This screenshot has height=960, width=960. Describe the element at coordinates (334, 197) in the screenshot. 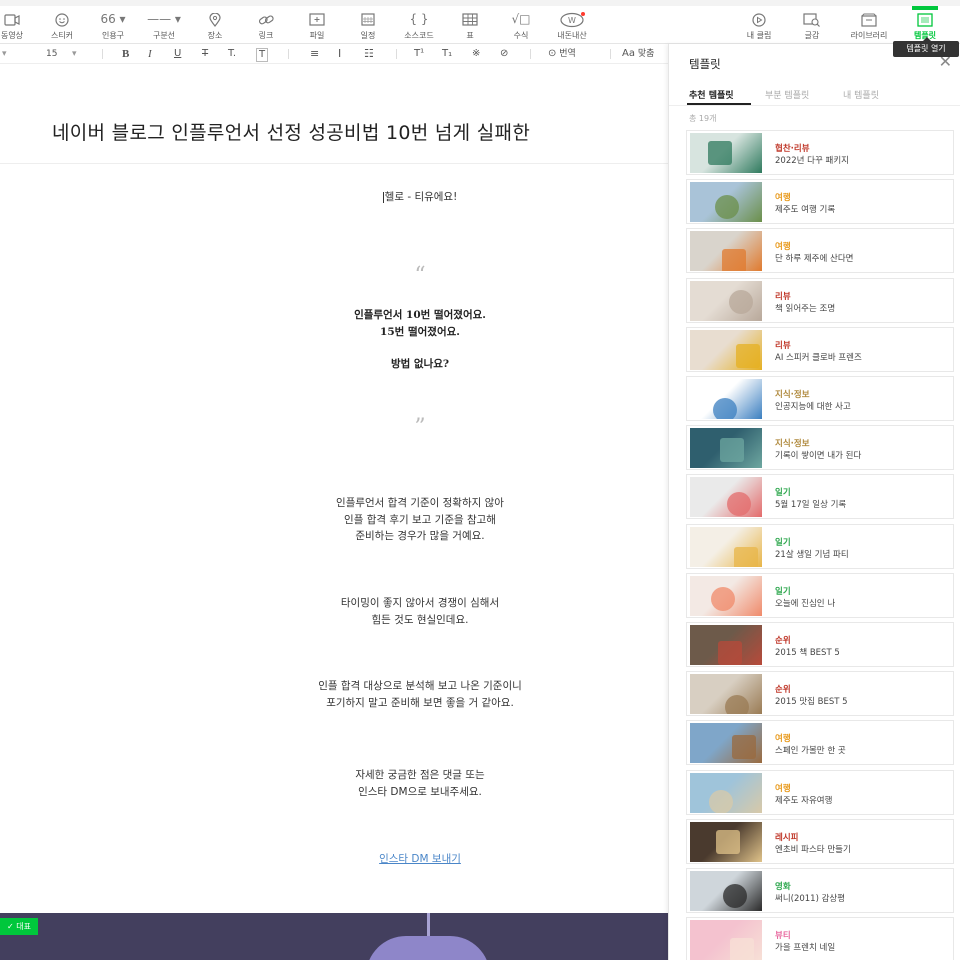

I see `greeting-paragraph: 헬로 - 티유에요!` at that location.